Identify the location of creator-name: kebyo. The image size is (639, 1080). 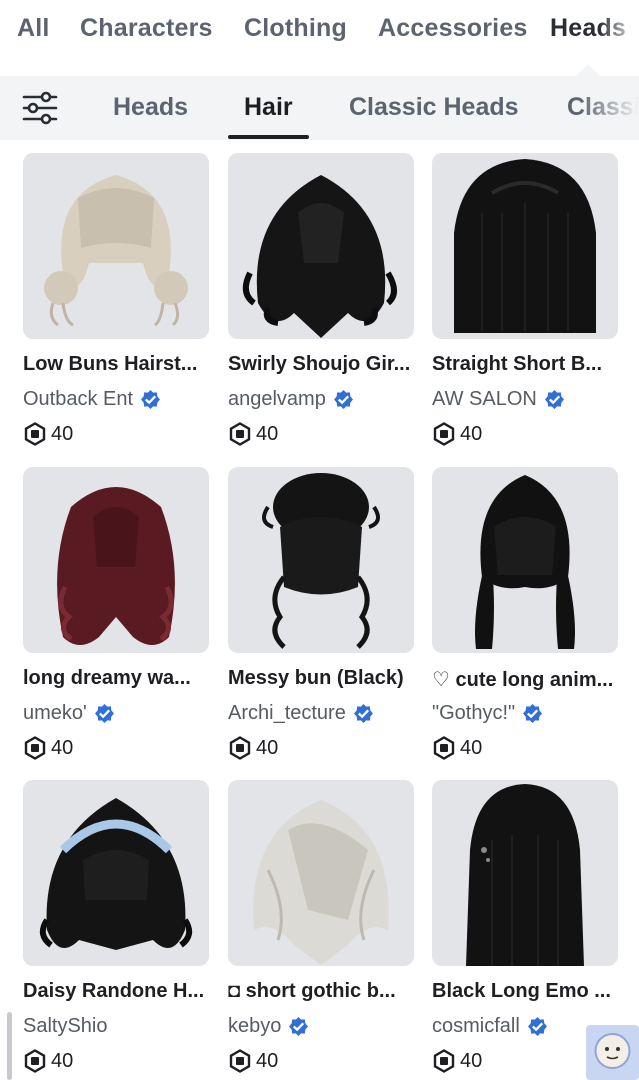
(254, 1026).